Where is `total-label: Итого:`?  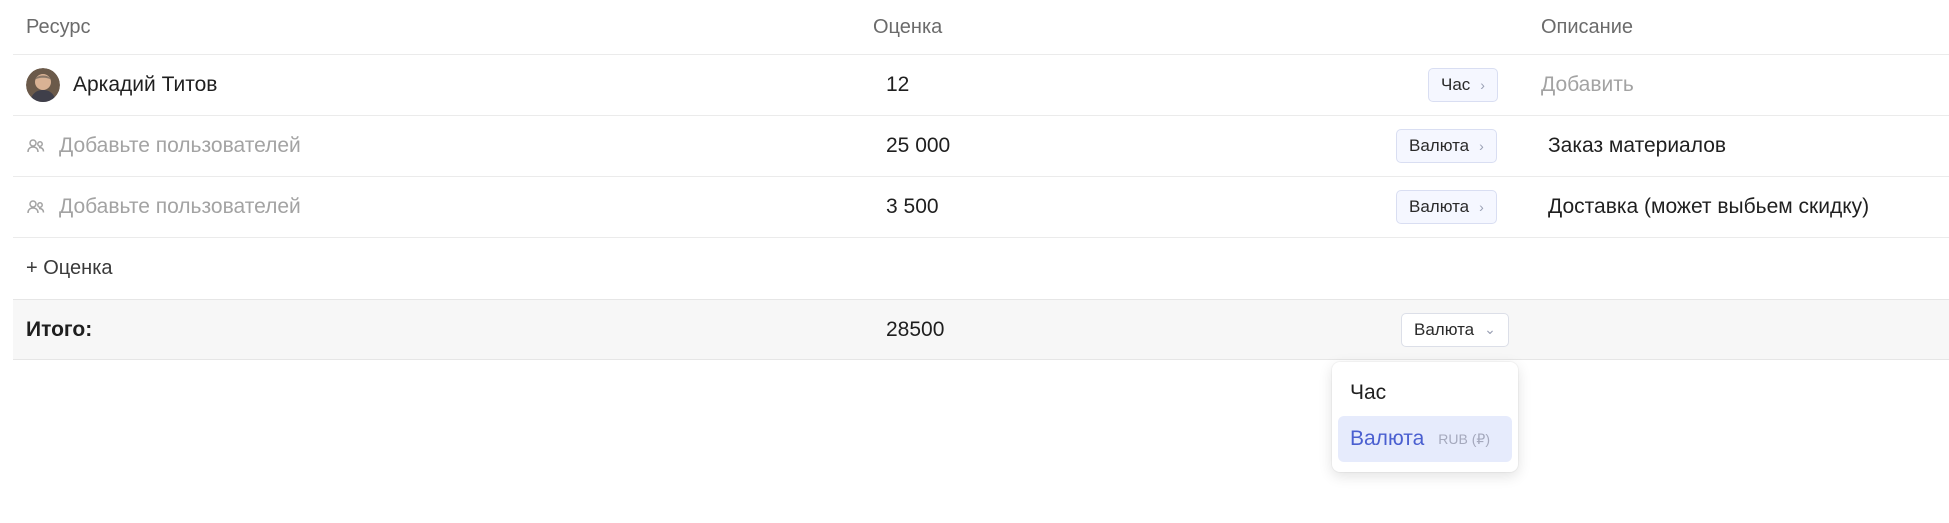
total-label: Итого: is located at coordinates (59, 329).